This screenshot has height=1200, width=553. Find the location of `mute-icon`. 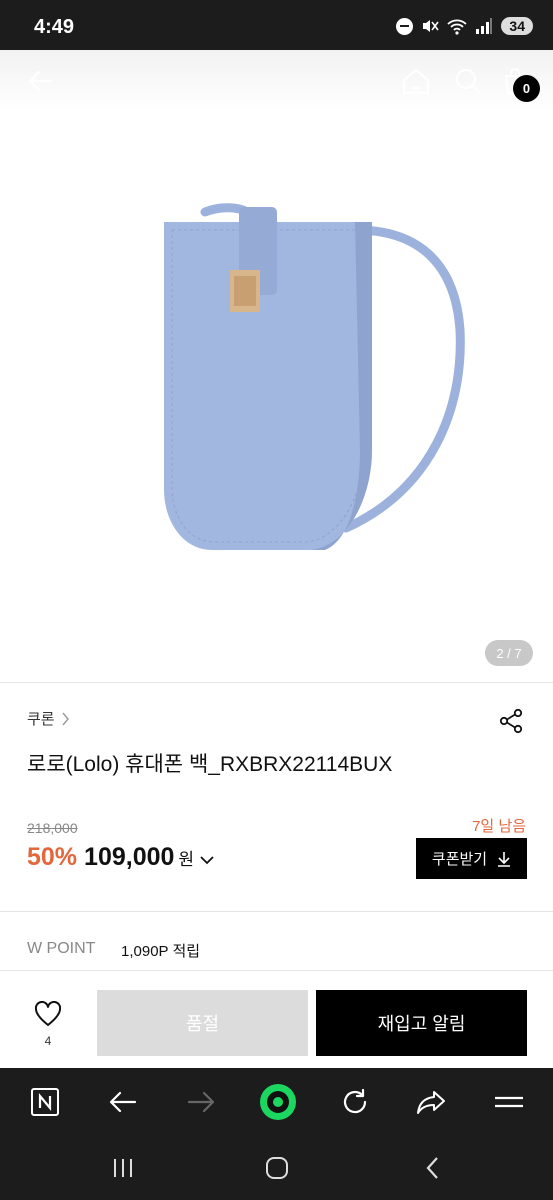

mute-icon is located at coordinates (431, 26).